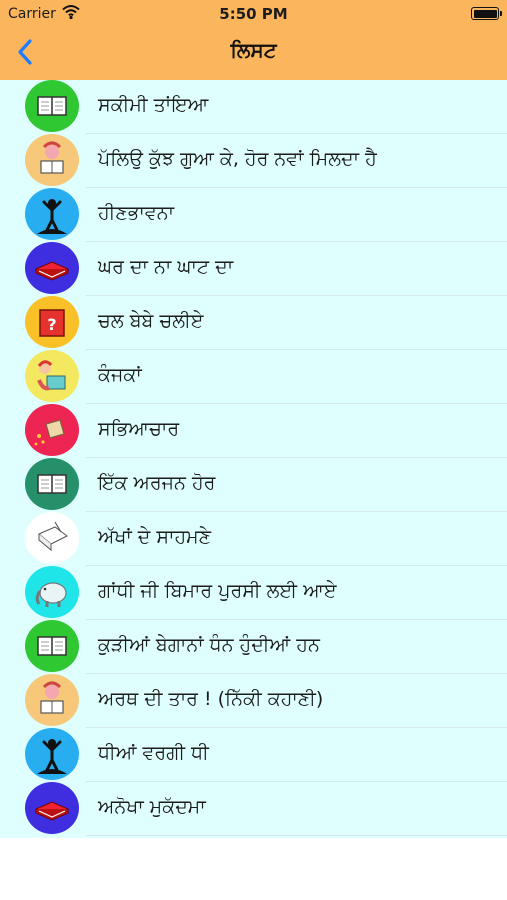 This screenshot has height=900, width=507. I want to click on list-item: ਗਾਂਧੀ ਜੀ ਬਿਮਾਰ ਪੁਰਸੀ ਲਈ ਆਏ, so click(253, 593).